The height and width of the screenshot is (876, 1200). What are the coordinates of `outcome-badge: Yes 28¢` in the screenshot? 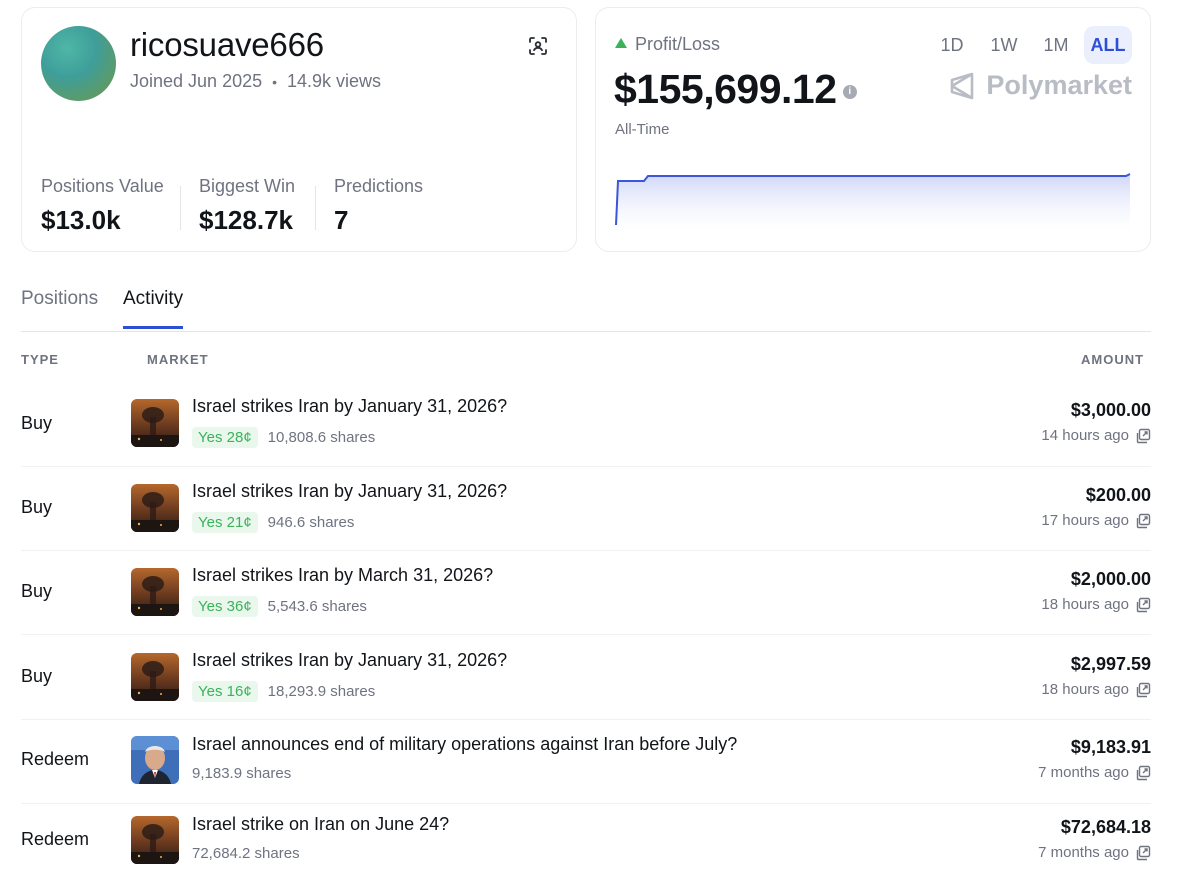 It's located at (225, 437).